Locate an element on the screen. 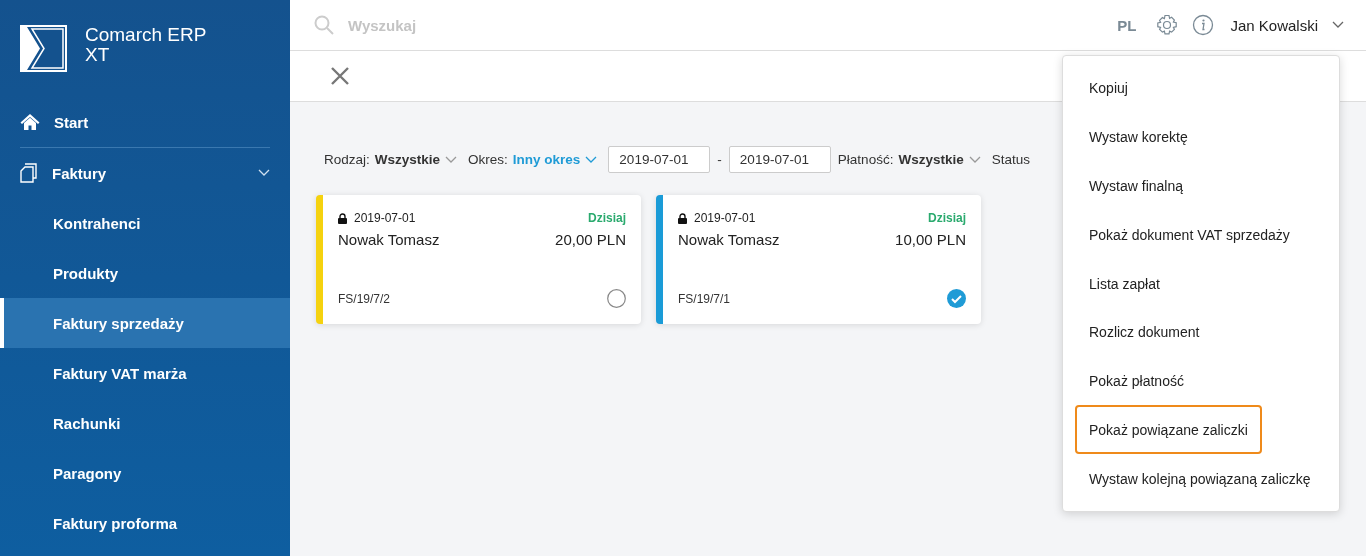 This screenshot has width=1366, height=556. invoice-card: 2019-07-01 Dzisiaj Nowak Tomasz 10,00 PLN FS/19/7/1 is located at coordinates (818, 259).